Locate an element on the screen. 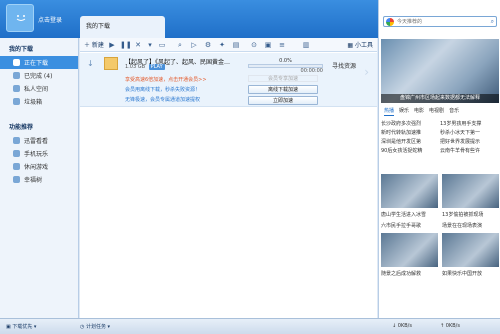 This screenshot has height=334, width=500. offline-promo-link: 会员用离线下载，秒杀失败资源！ is located at coordinates (162, 89).